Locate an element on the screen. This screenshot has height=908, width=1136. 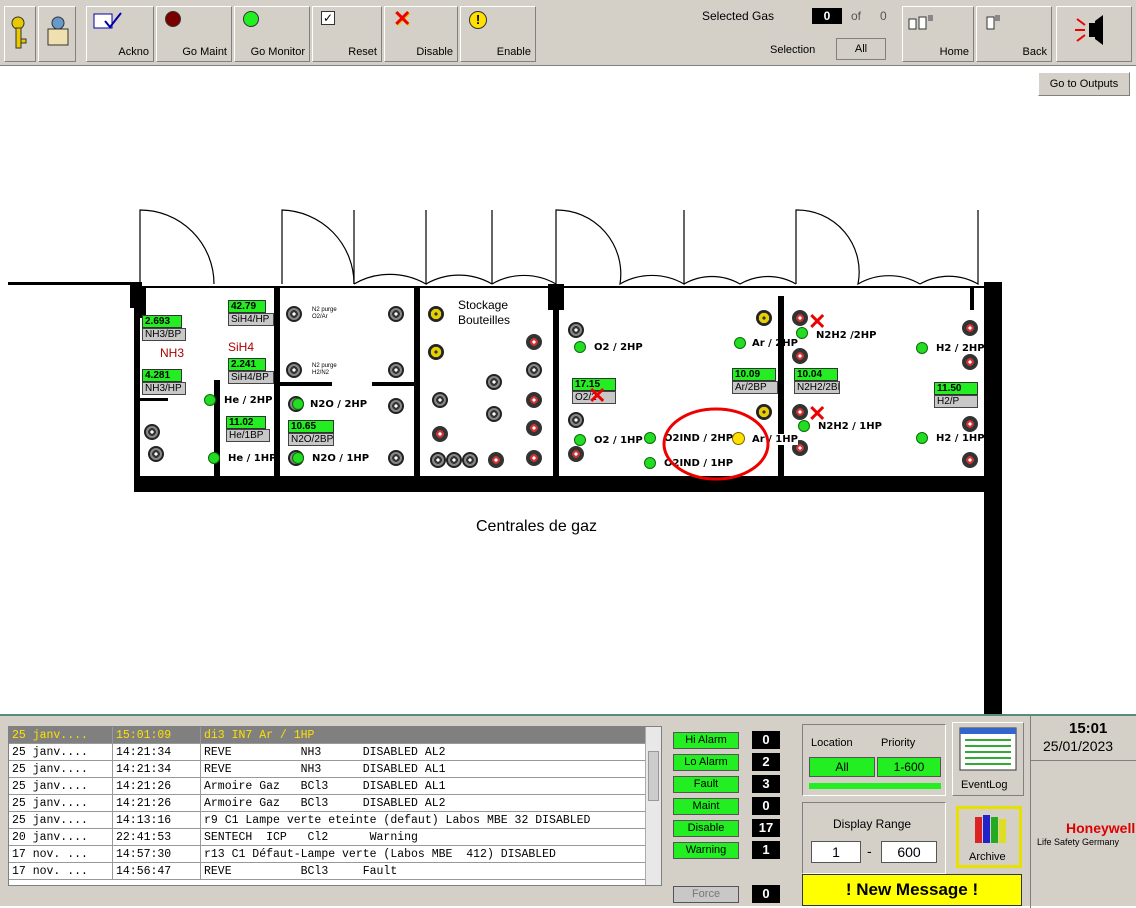
acknowledge-icon is located at coordinates (107, 20).